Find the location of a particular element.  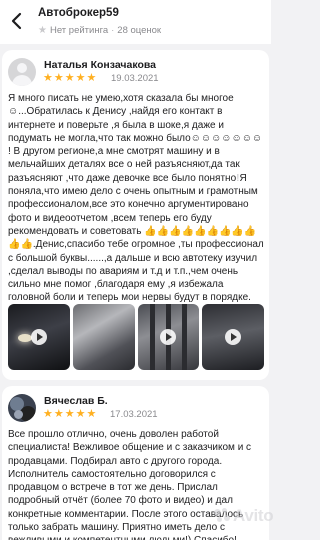

review-author: Наталья Конзачакова is located at coordinates (100, 65).